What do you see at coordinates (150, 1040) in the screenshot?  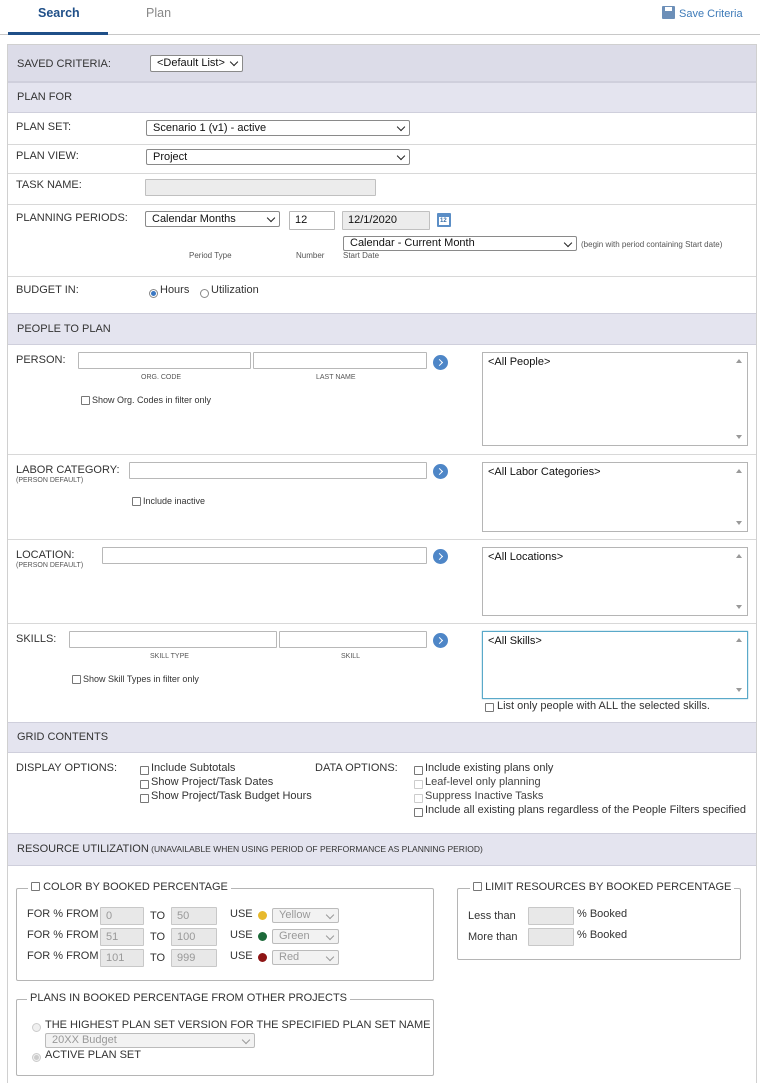 I see `plan-set-name-select: 20XX Budget` at bounding box center [150, 1040].